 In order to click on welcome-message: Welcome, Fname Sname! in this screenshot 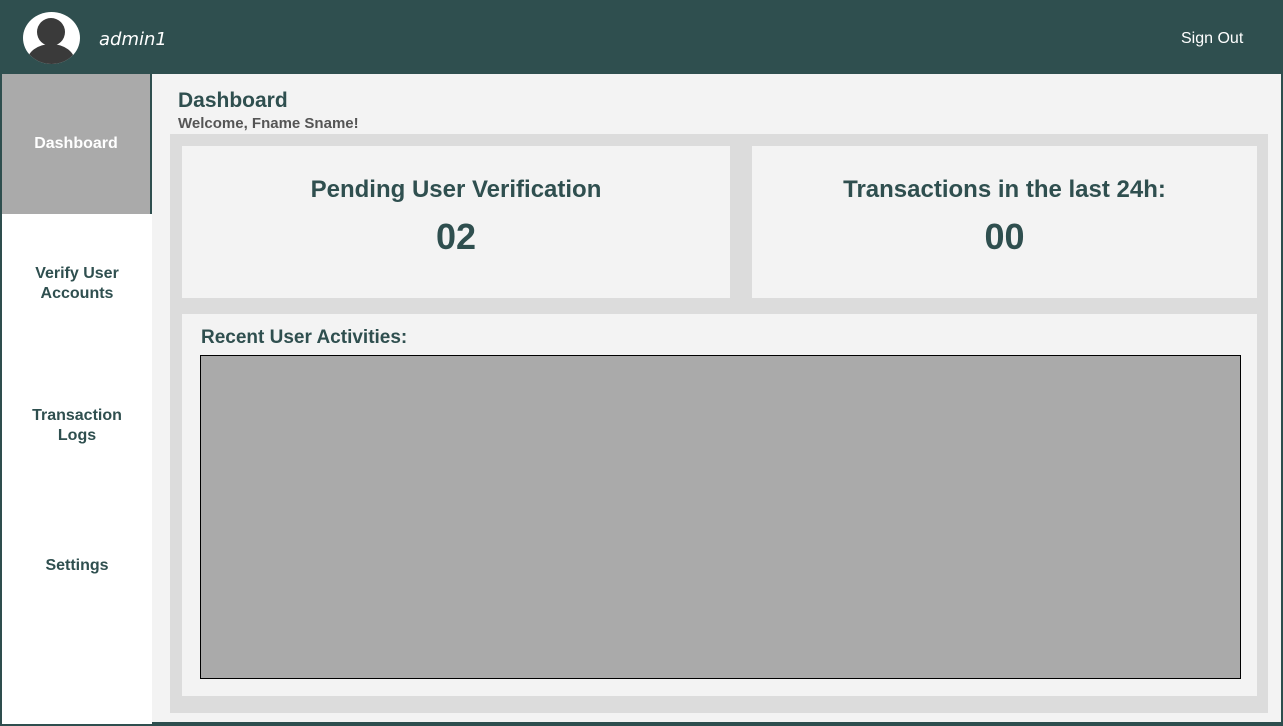, I will do `click(268, 123)`.